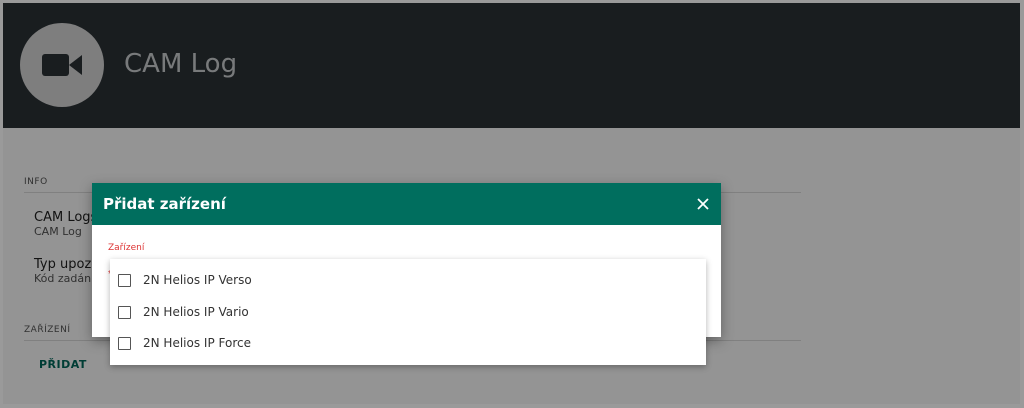  I want to click on device-option-label: 2N Helios IP Verso, so click(197, 280).